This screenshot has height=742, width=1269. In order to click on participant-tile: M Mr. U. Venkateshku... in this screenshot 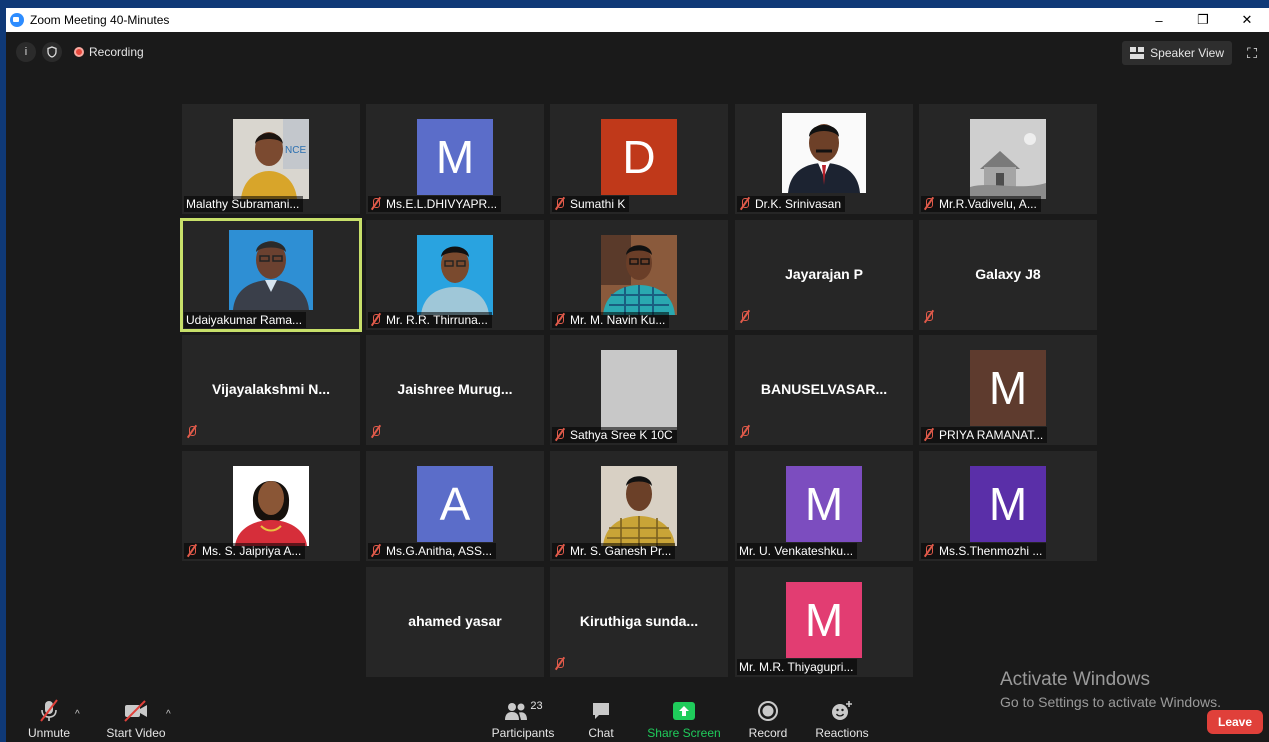, I will do `click(824, 506)`.